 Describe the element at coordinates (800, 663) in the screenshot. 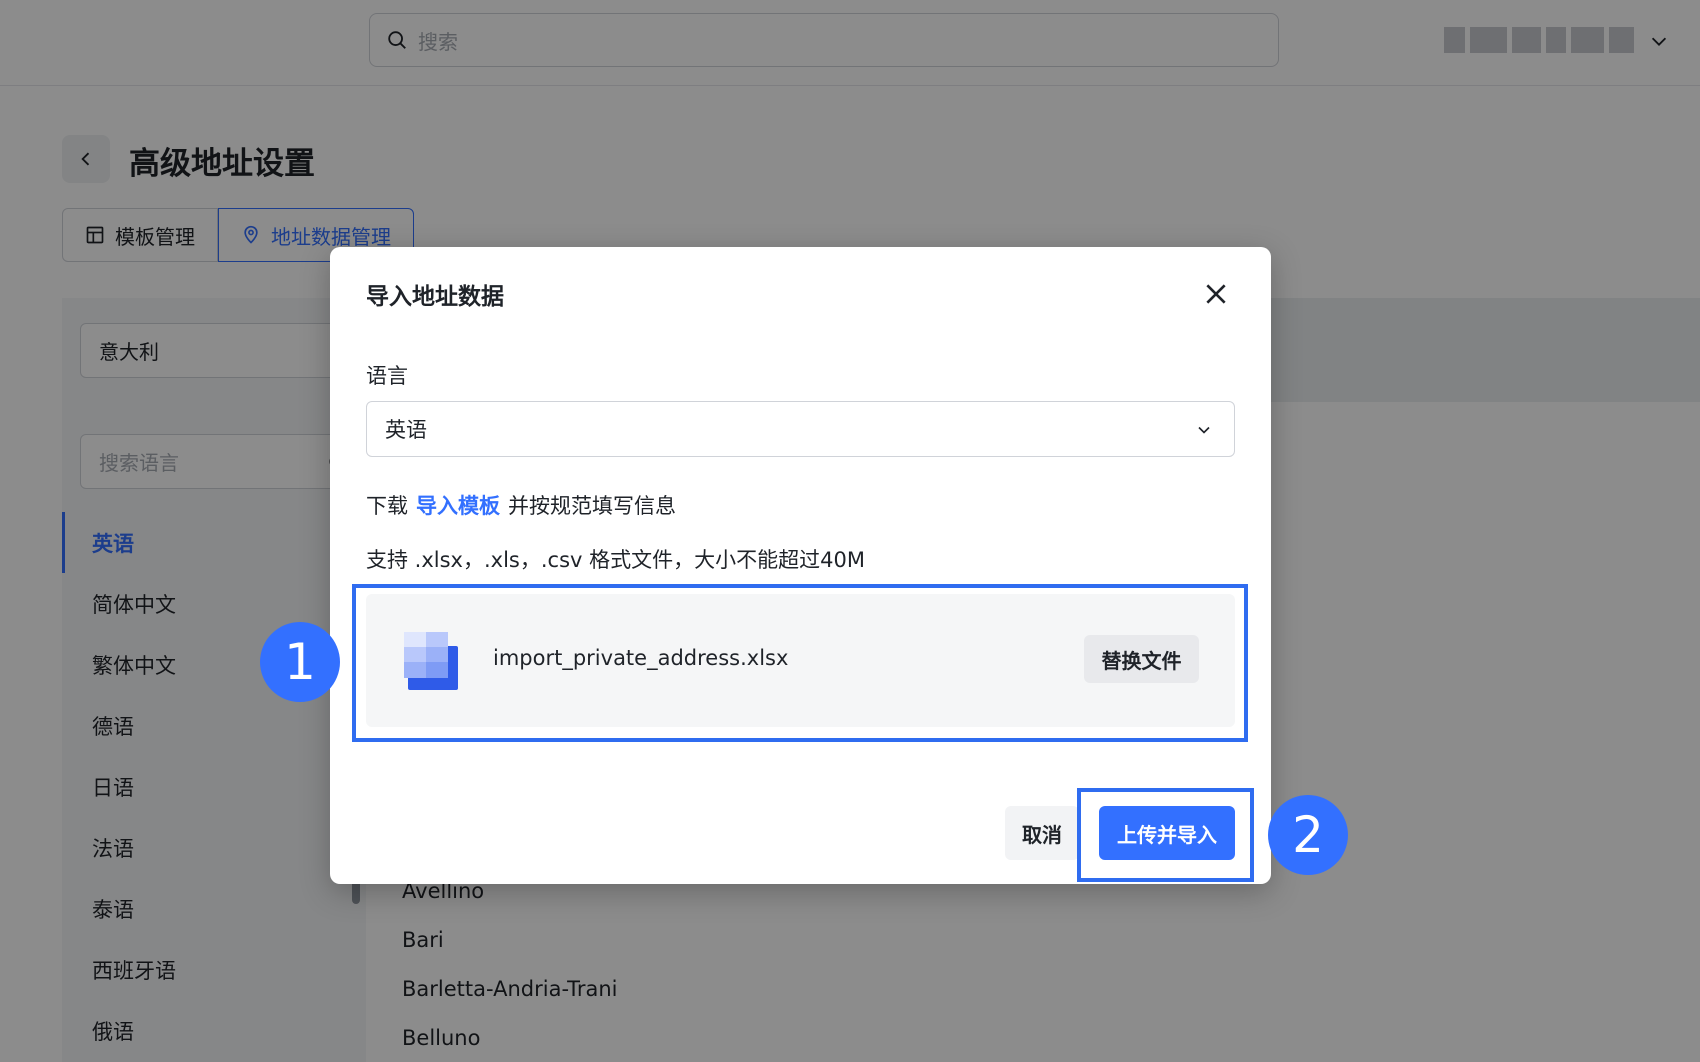

I see `highlight-box-file` at that location.